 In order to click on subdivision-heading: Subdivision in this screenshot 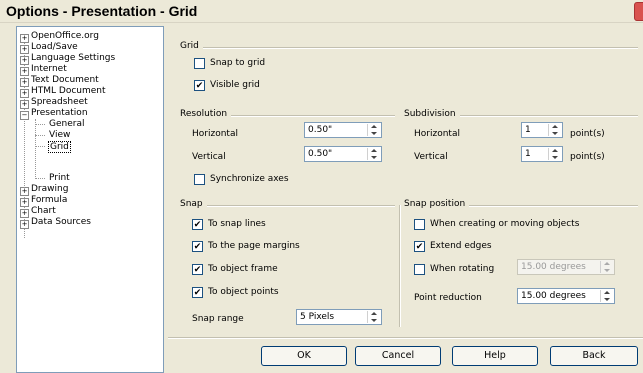, I will do `click(432, 114)`.